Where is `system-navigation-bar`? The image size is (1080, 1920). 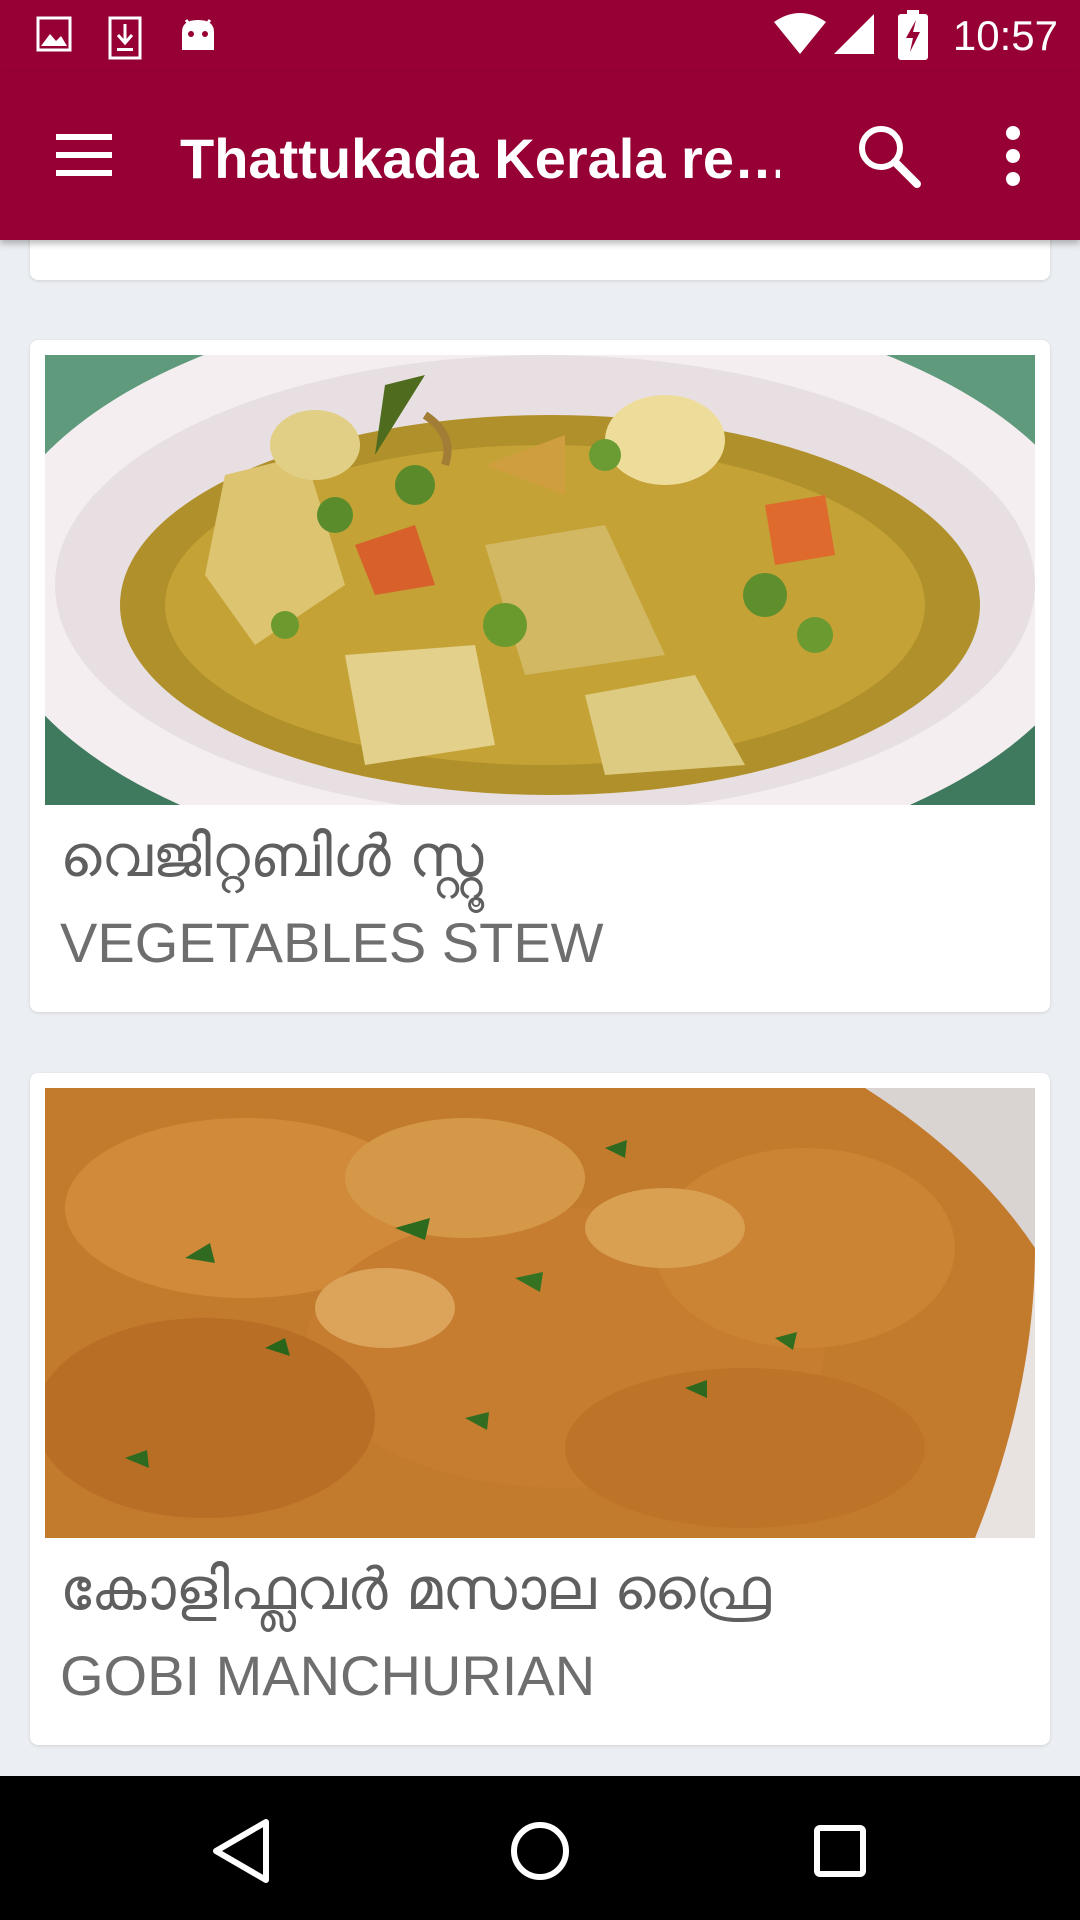
system-navigation-bar is located at coordinates (540, 1848).